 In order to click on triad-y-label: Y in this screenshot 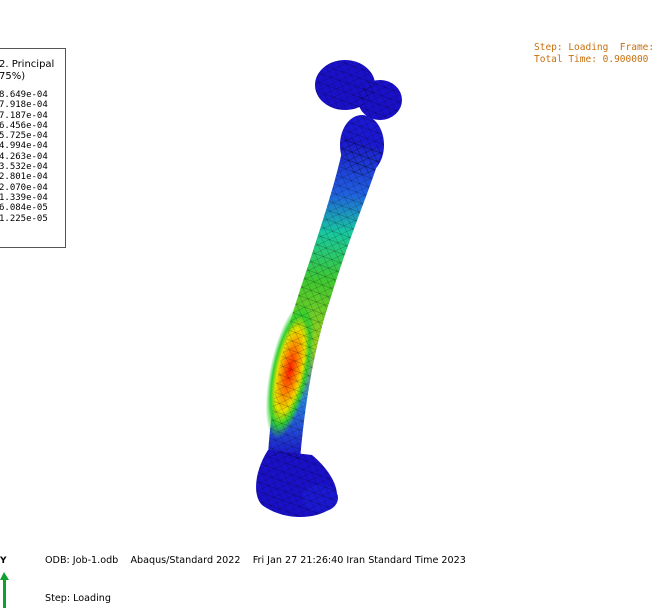, I will do `click(3, 561)`.